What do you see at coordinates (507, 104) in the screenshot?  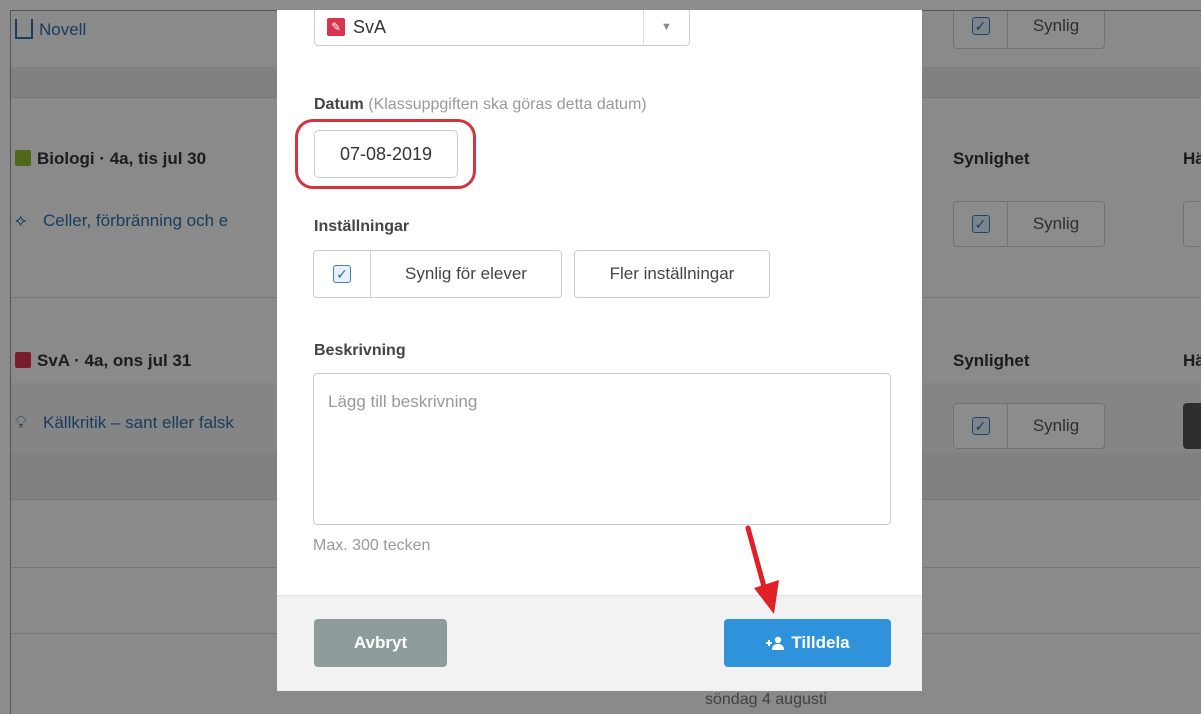 I see `date-hint: (Klassuppgiften ska göras detta datum)` at bounding box center [507, 104].